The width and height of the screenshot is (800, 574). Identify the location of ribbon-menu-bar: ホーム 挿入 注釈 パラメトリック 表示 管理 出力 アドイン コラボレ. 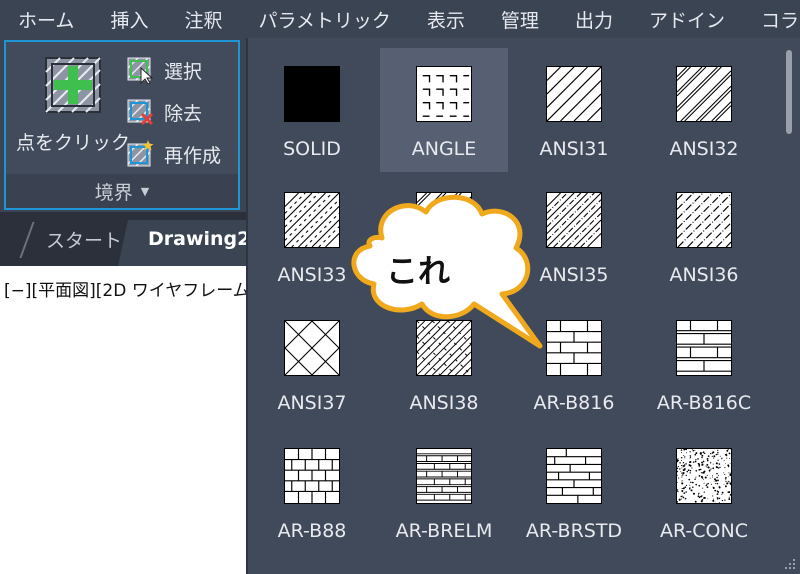
(400, 19).